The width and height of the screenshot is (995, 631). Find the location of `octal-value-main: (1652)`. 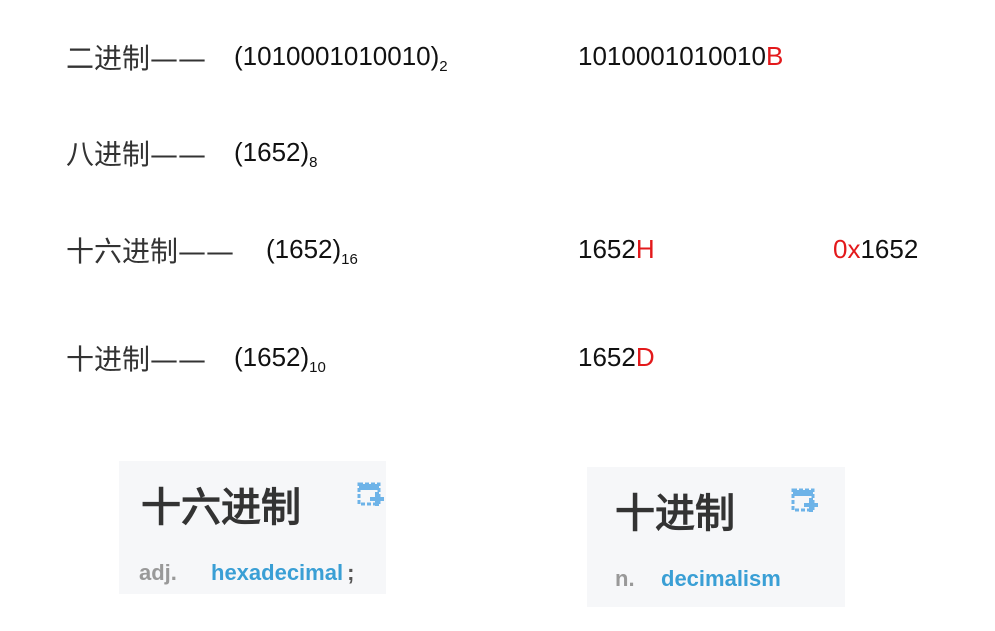

octal-value-main: (1652) is located at coordinates (272, 152).